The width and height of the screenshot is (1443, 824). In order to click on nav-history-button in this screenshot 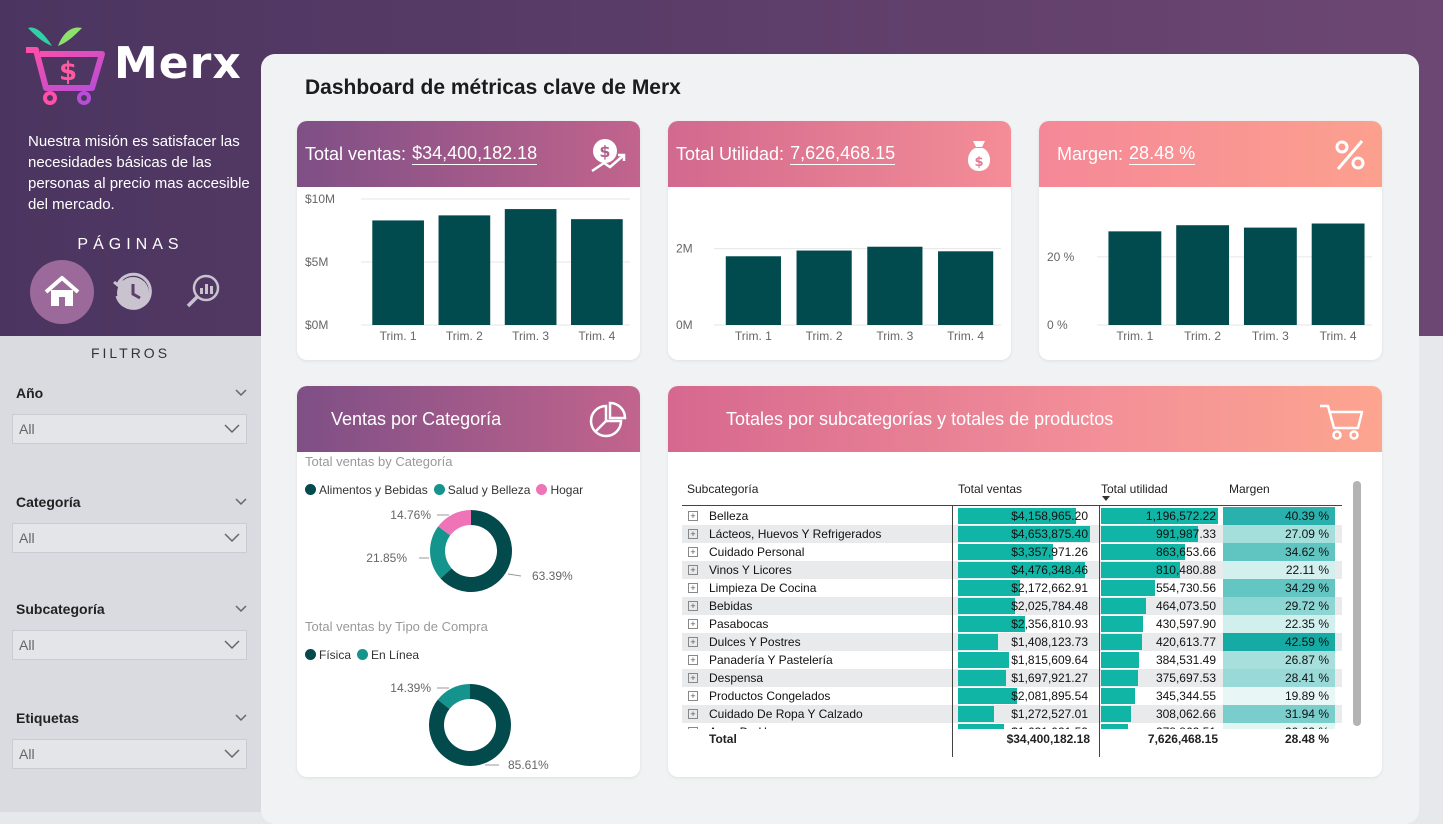, I will do `click(132, 292)`.